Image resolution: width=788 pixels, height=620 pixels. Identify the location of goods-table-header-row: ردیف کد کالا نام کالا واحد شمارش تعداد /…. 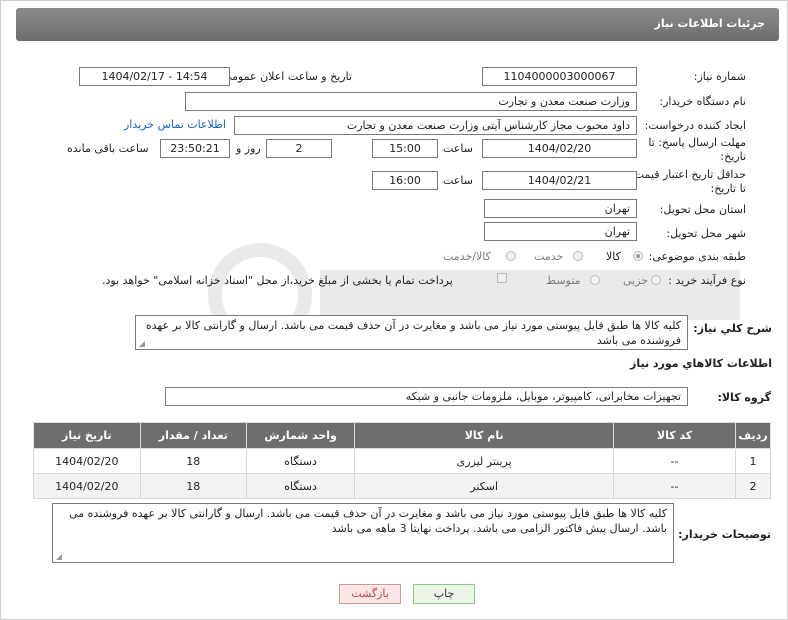
(402, 435).